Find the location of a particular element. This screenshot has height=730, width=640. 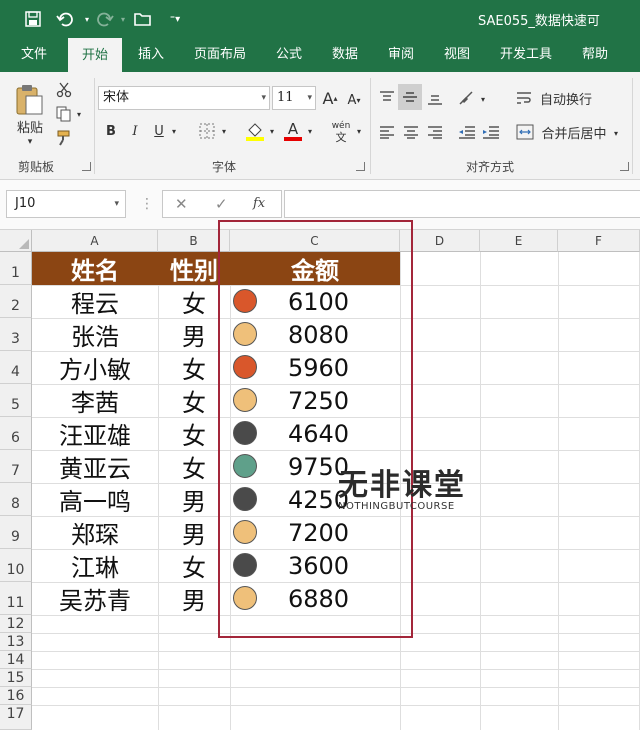

row-header-15: 15 is located at coordinates (16, 678).